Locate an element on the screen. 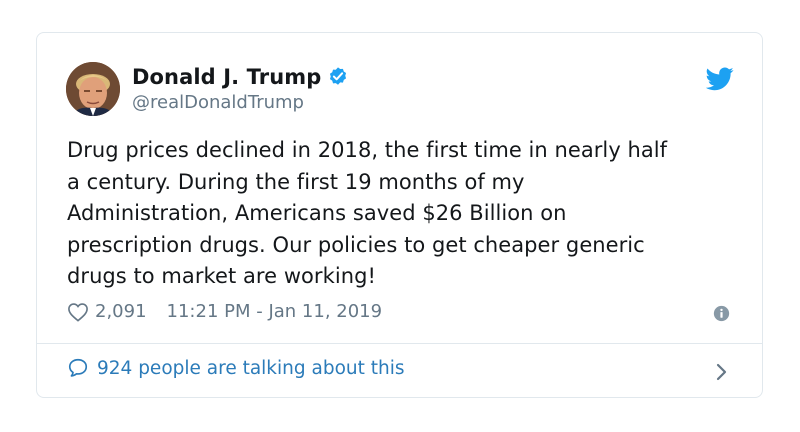 This screenshot has height=432, width=800. tweet-meta: 2,091 11:21 PM - Jan 11, 2019 is located at coordinates (224, 311).